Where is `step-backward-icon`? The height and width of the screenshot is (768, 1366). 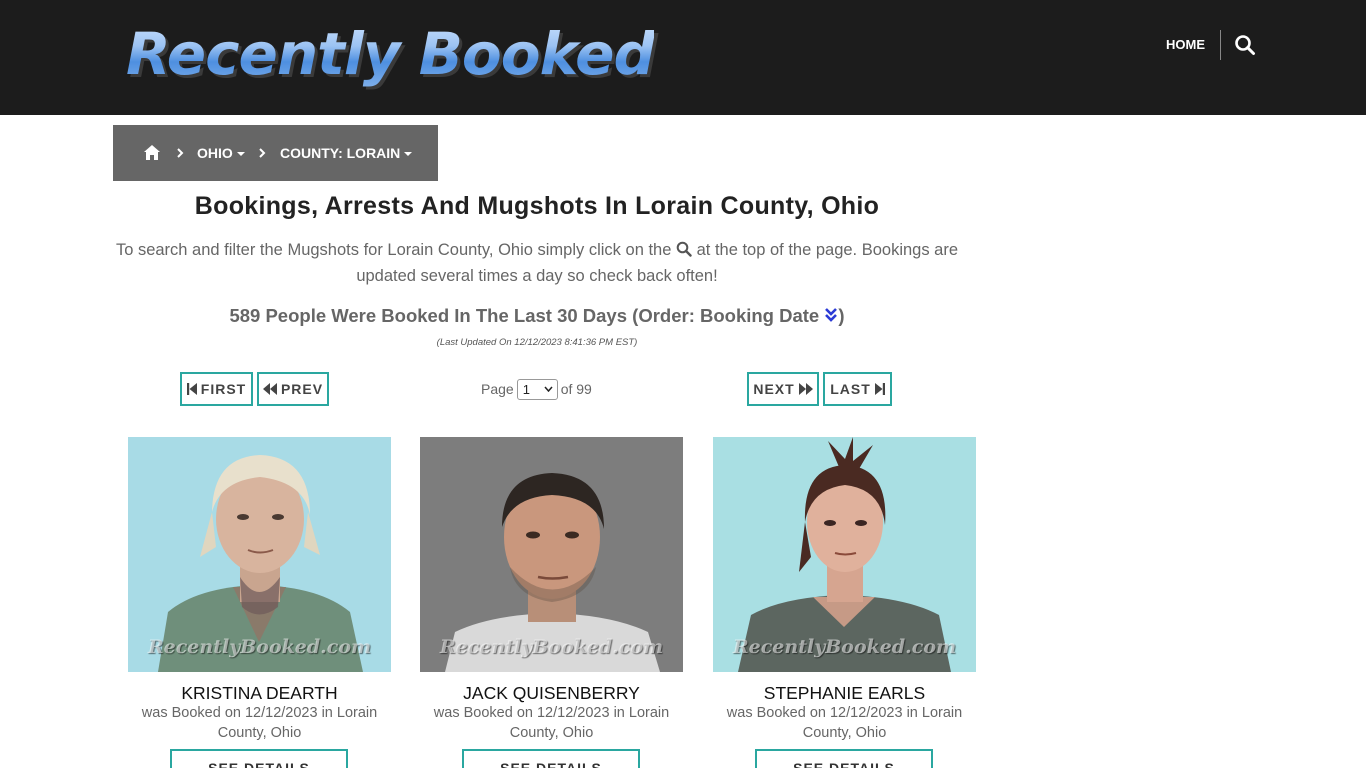 step-backward-icon is located at coordinates (191, 389).